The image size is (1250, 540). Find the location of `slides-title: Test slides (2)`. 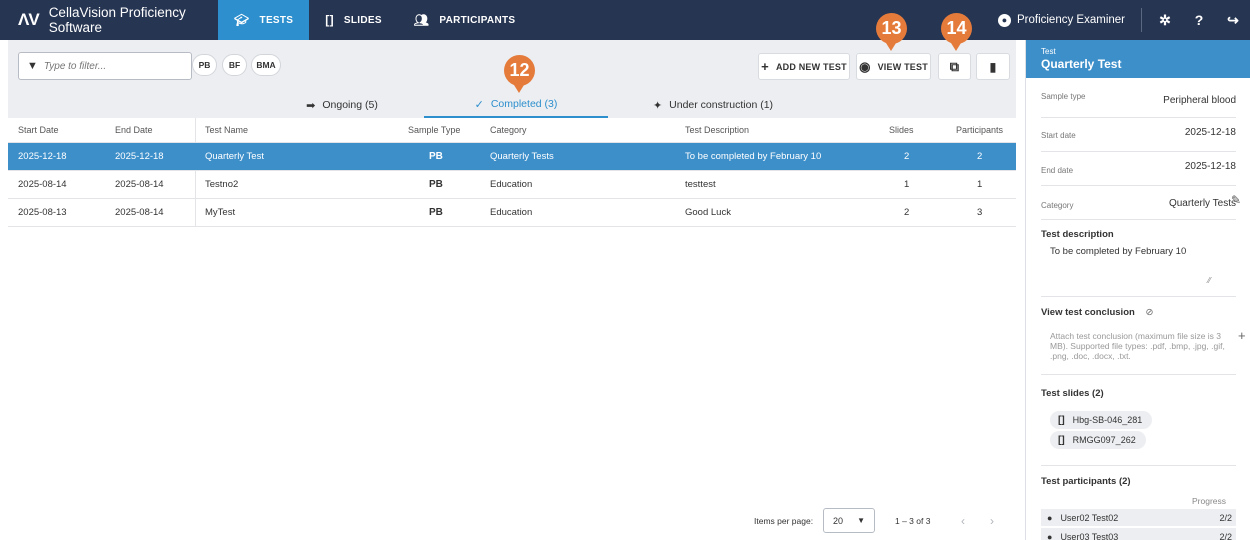

slides-title: Test slides (2) is located at coordinates (1072, 393).